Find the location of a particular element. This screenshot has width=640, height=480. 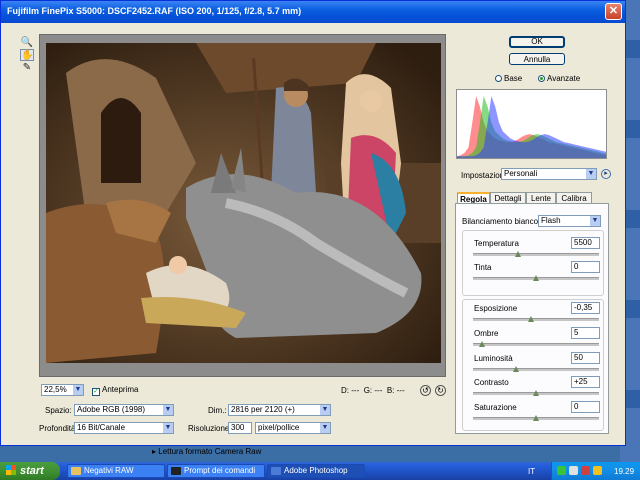

readout-g: G: is located at coordinates (368, 390).